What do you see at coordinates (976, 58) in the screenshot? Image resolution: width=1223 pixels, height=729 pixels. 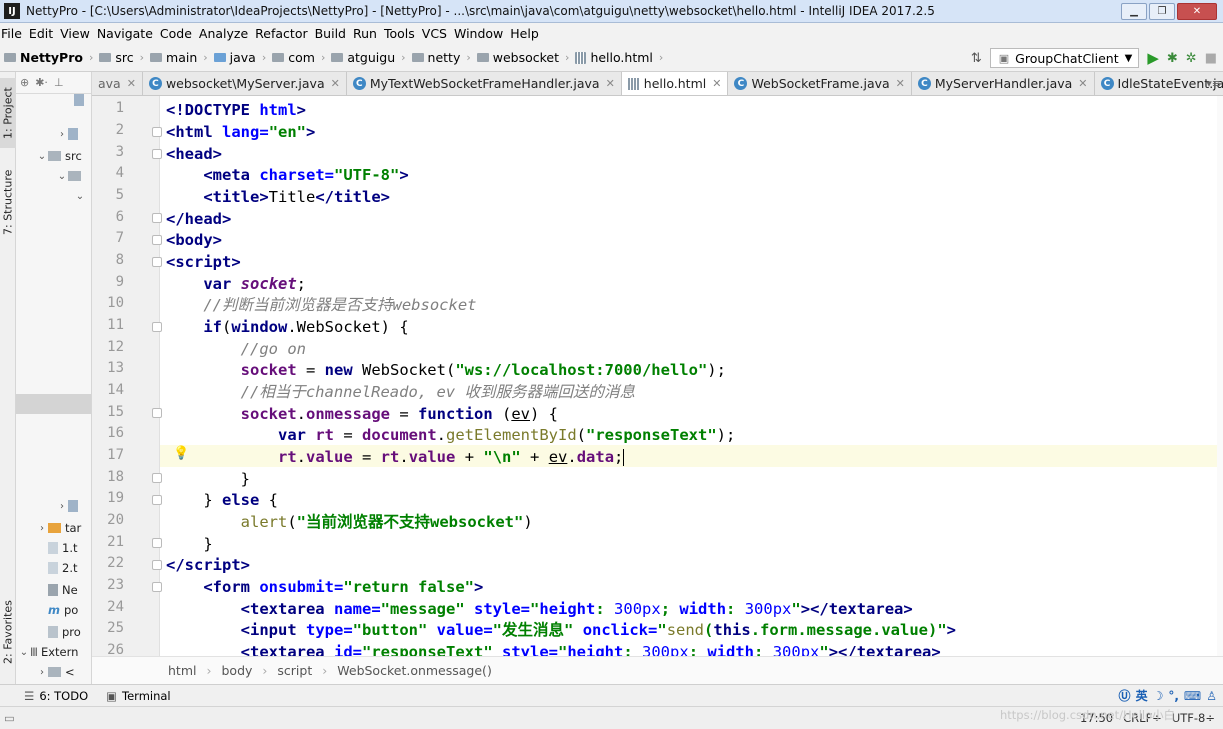 I see `build-arrows-icon: ⇅` at bounding box center [976, 58].